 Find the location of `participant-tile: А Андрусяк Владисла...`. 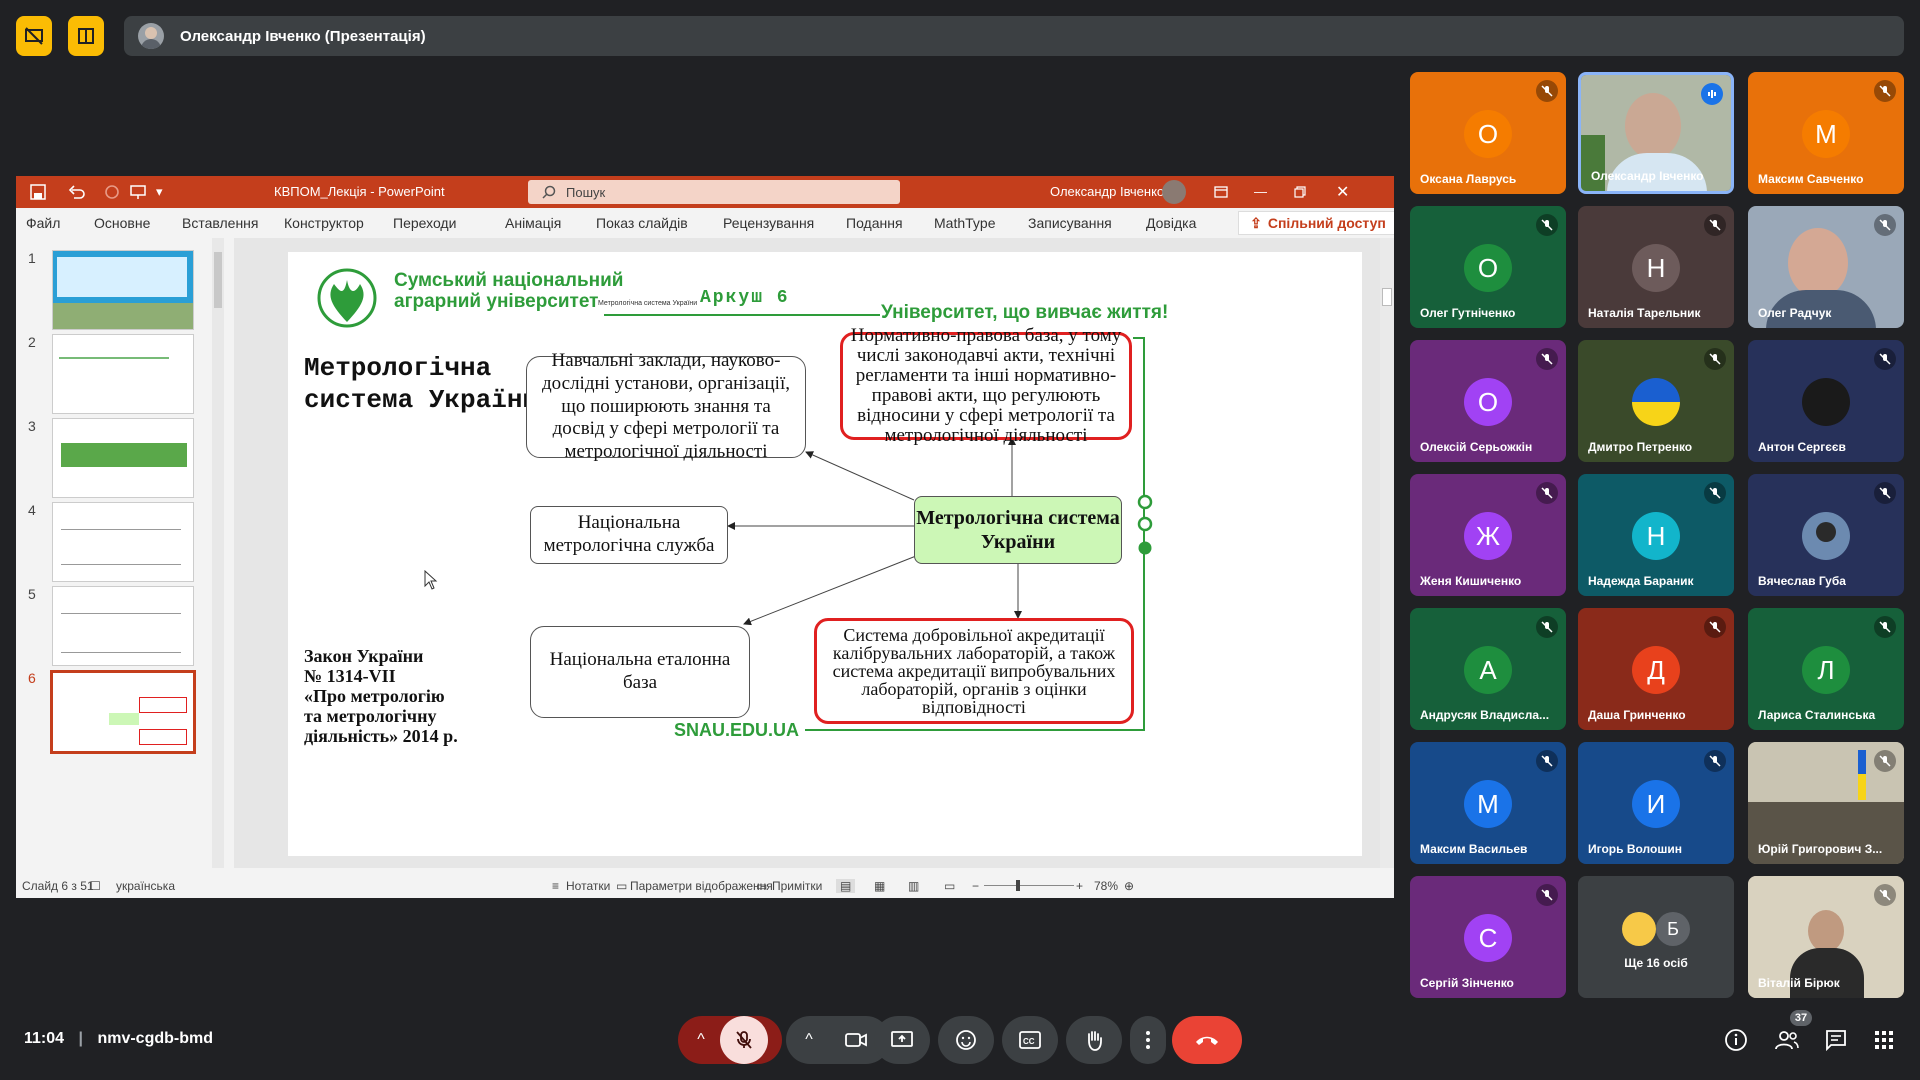

participant-tile: А Андрусяк Владисла... is located at coordinates (1488, 669).